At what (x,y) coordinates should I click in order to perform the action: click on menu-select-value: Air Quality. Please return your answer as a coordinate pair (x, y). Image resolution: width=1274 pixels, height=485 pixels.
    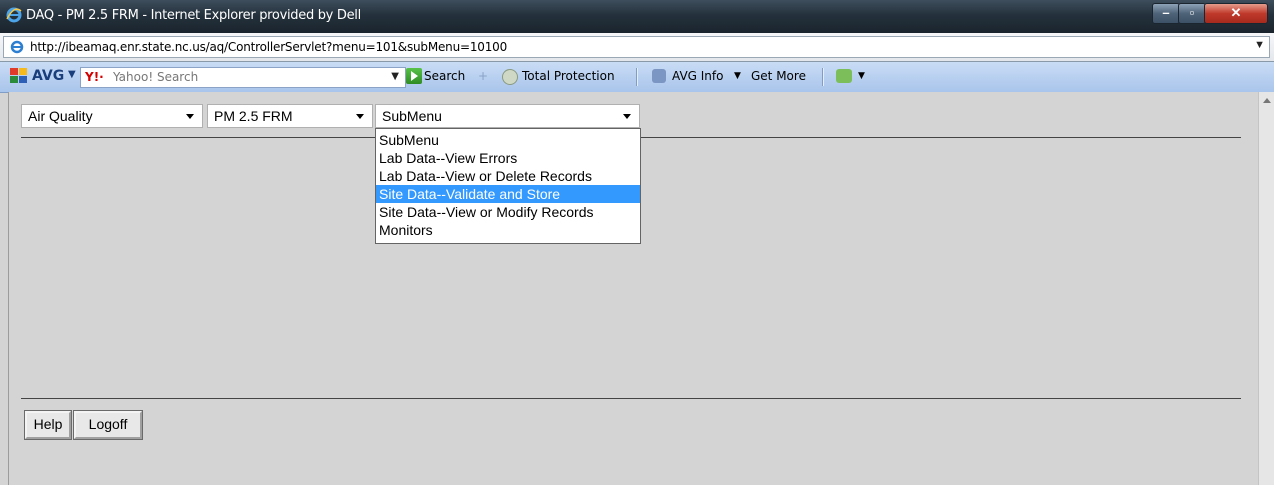
    Looking at the image, I should click on (60, 116).